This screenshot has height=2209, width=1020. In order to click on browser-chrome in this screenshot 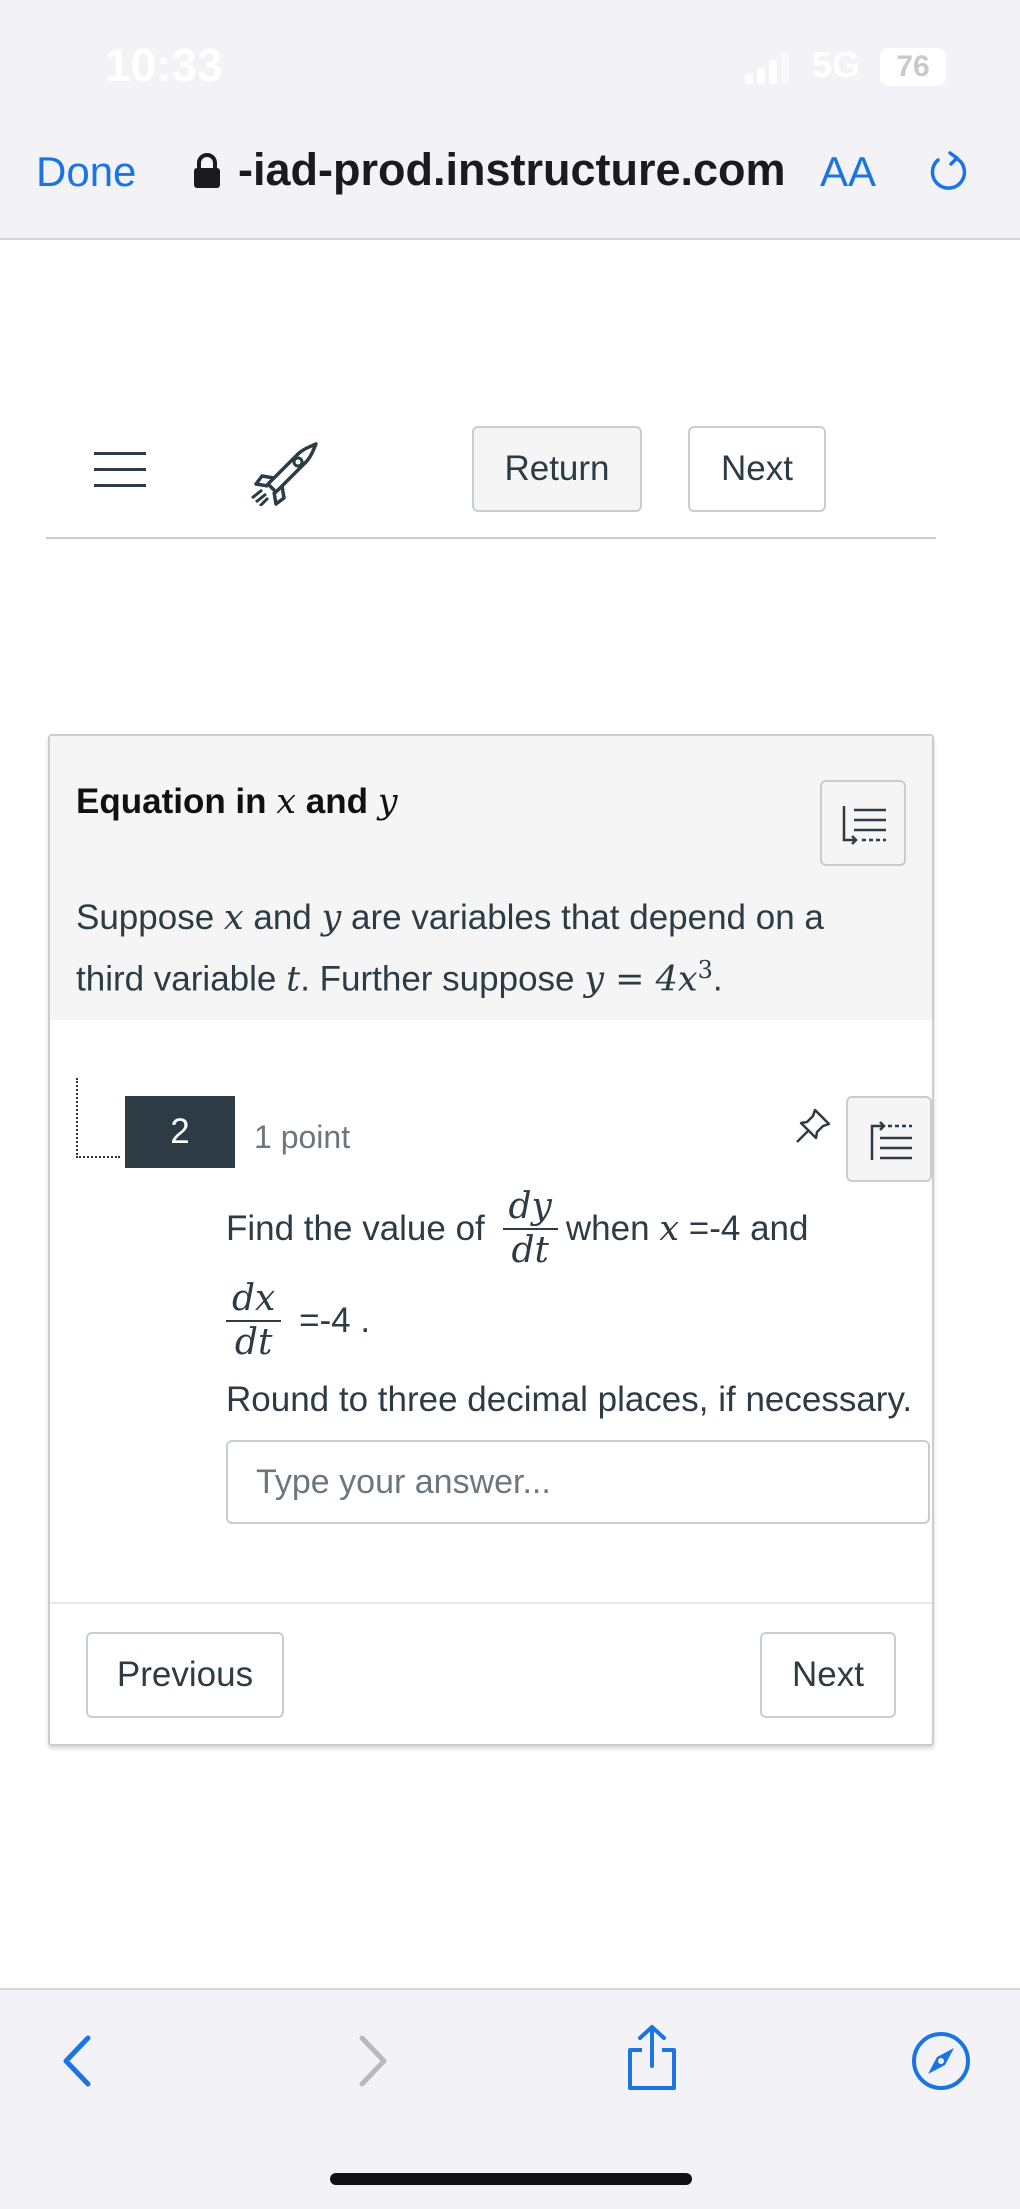, I will do `click(510, 120)`.